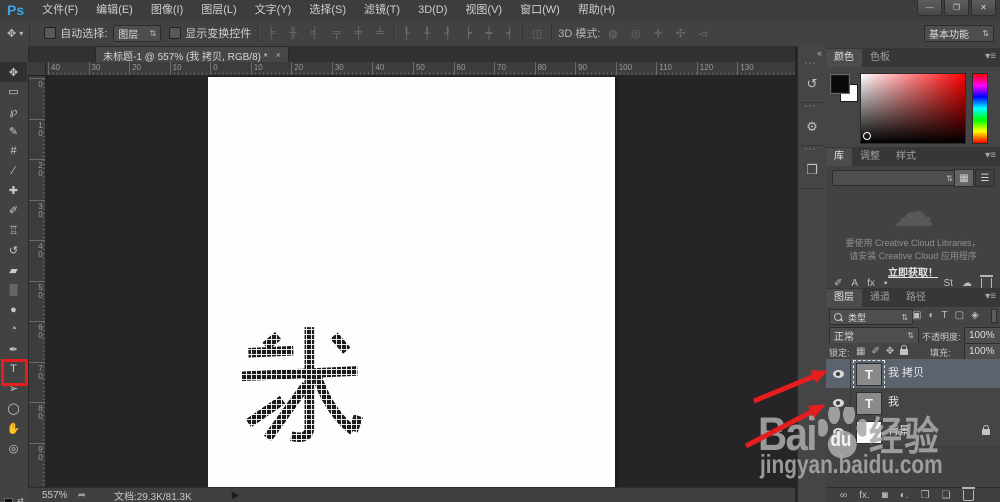 The height and width of the screenshot is (502, 1000). I want to click on eye-icon, so click(838, 373).